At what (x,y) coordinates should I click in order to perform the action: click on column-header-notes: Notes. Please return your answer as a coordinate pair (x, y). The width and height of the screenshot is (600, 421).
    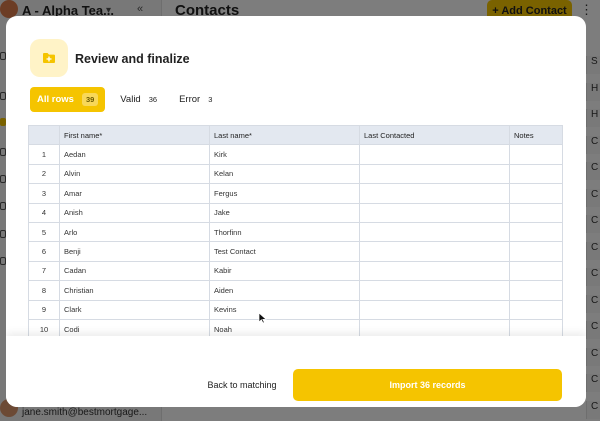
    Looking at the image, I should click on (536, 135).